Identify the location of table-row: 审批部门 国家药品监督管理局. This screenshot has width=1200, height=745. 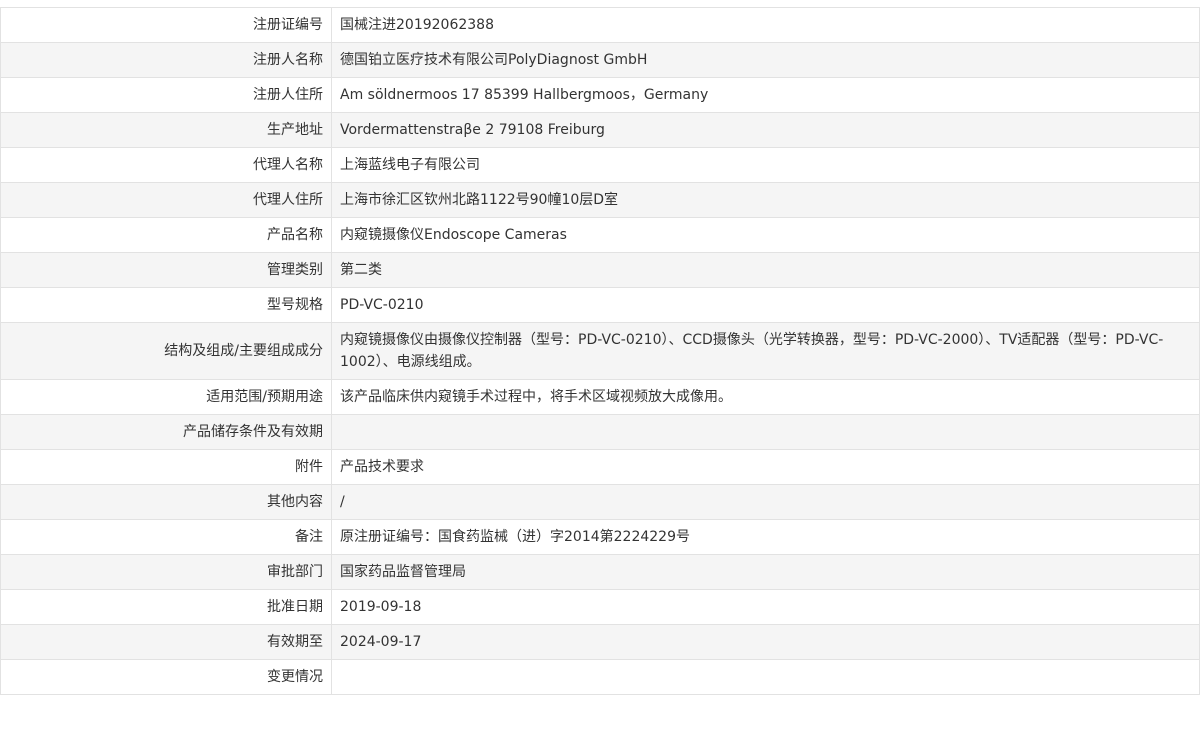
(600, 572).